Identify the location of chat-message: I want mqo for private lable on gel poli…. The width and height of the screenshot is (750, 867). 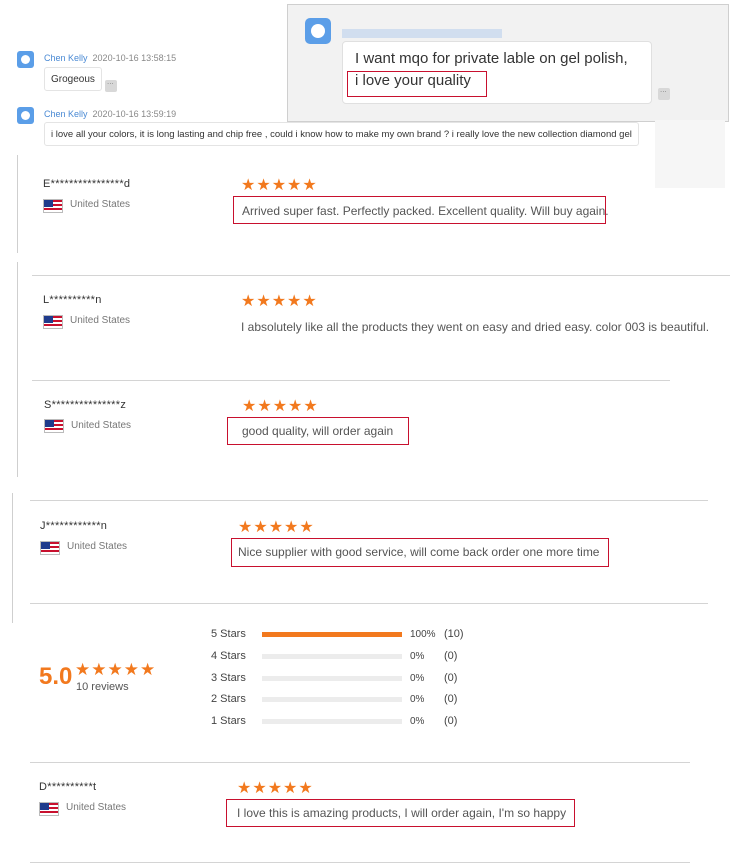
(497, 72).